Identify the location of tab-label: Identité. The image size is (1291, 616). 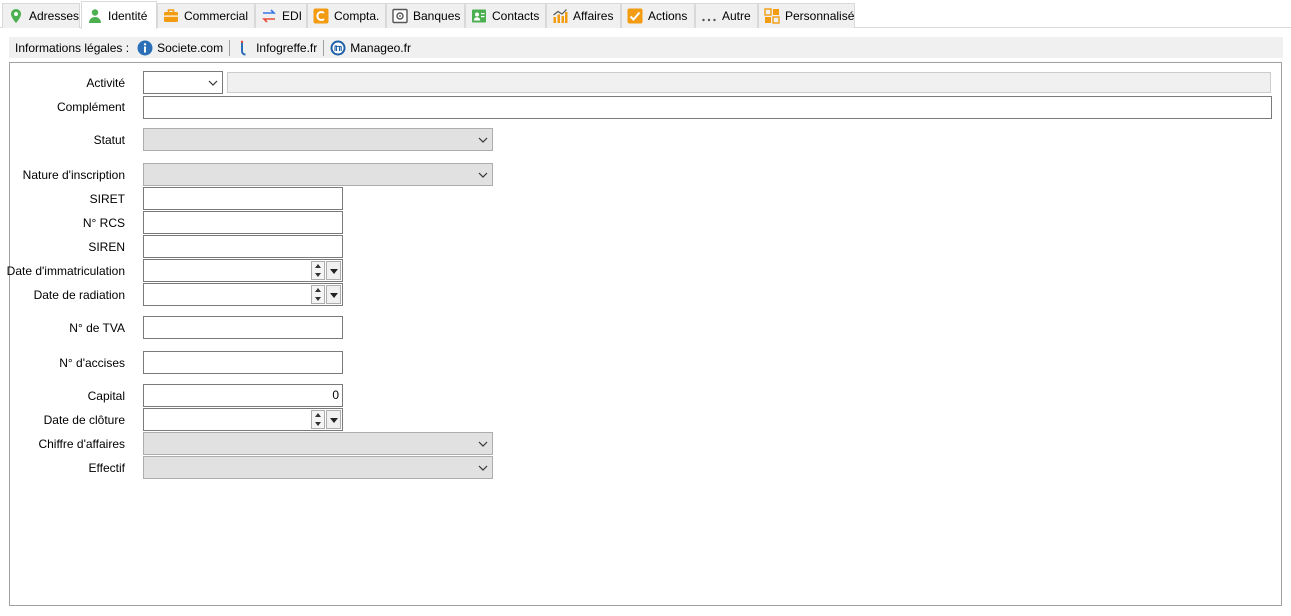
(128, 15).